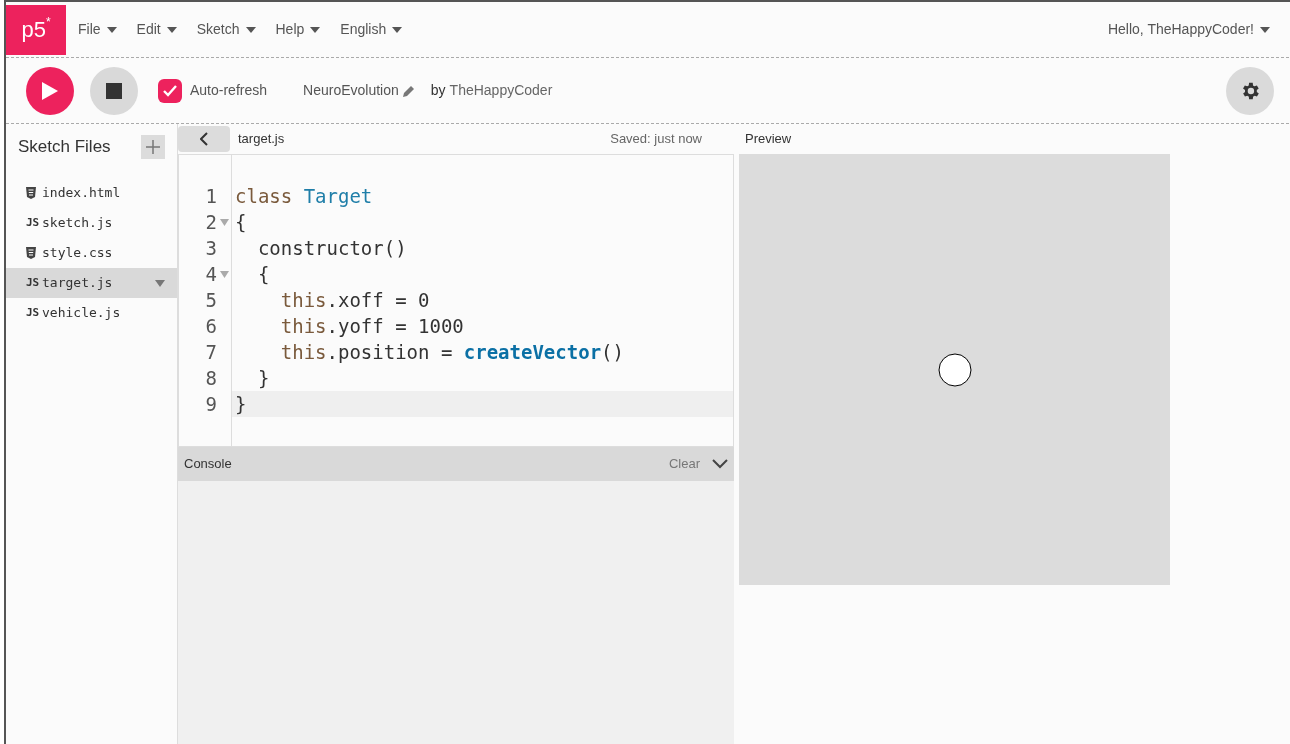 This screenshot has height=744, width=1290. What do you see at coordinates (720, 464) in the screenshot?
I see `chevron-down-icon` at bounding box center [720, 464].